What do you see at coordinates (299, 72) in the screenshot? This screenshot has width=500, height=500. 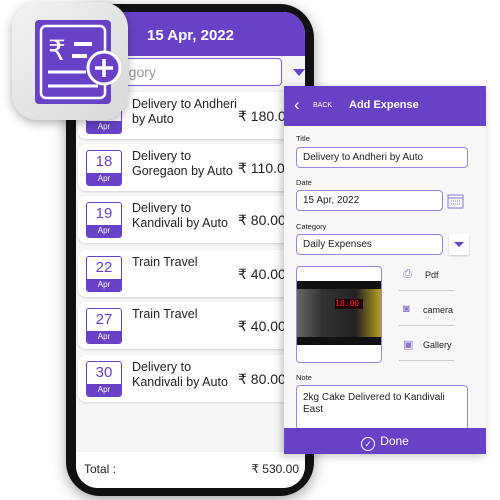 I see `dropdown-caret-icon` at bounding box center [299, 72].